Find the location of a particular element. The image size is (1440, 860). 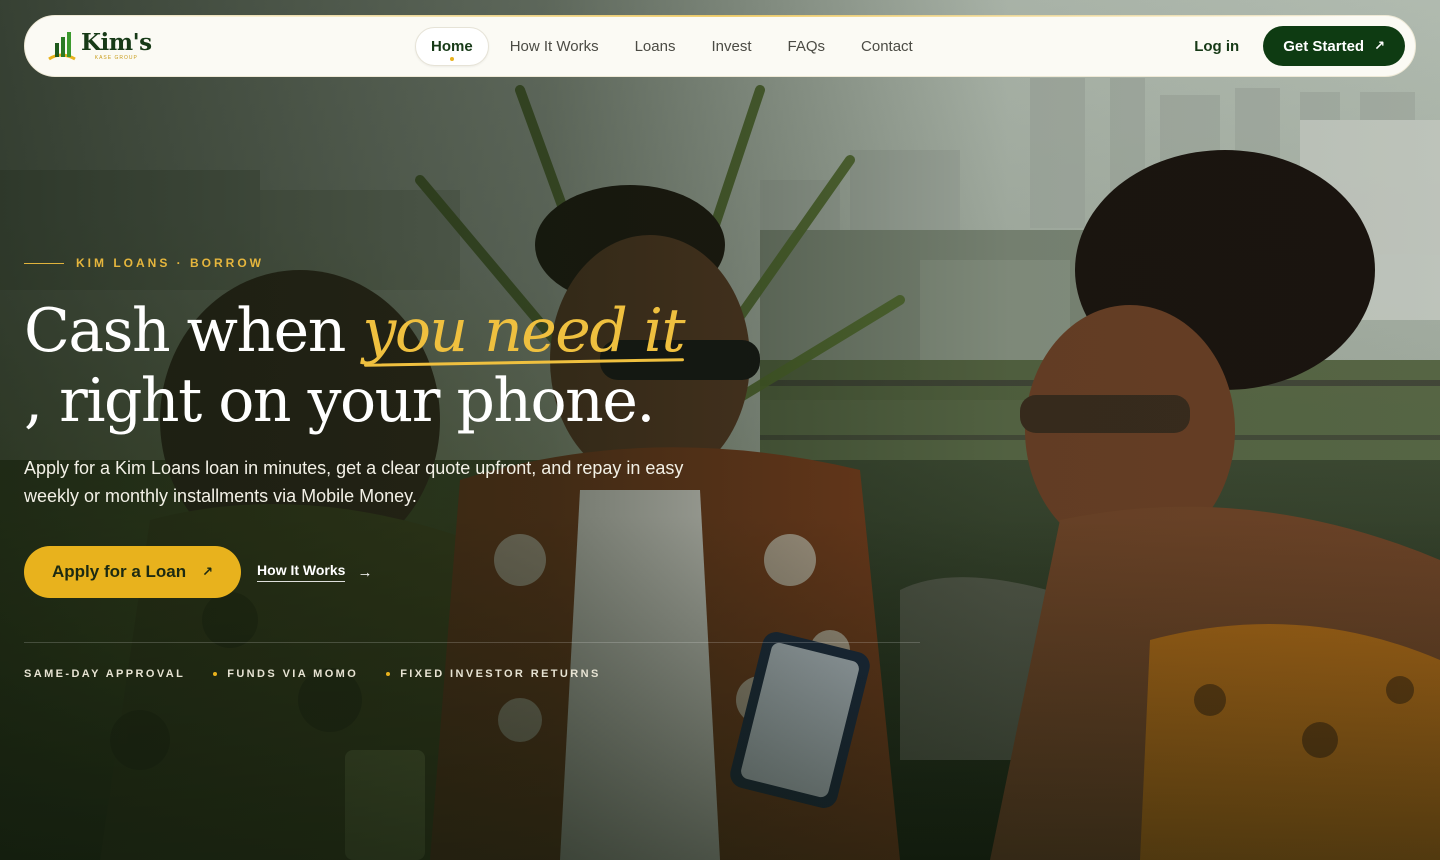

eyebrow-line is located at coordinates (44, 263).